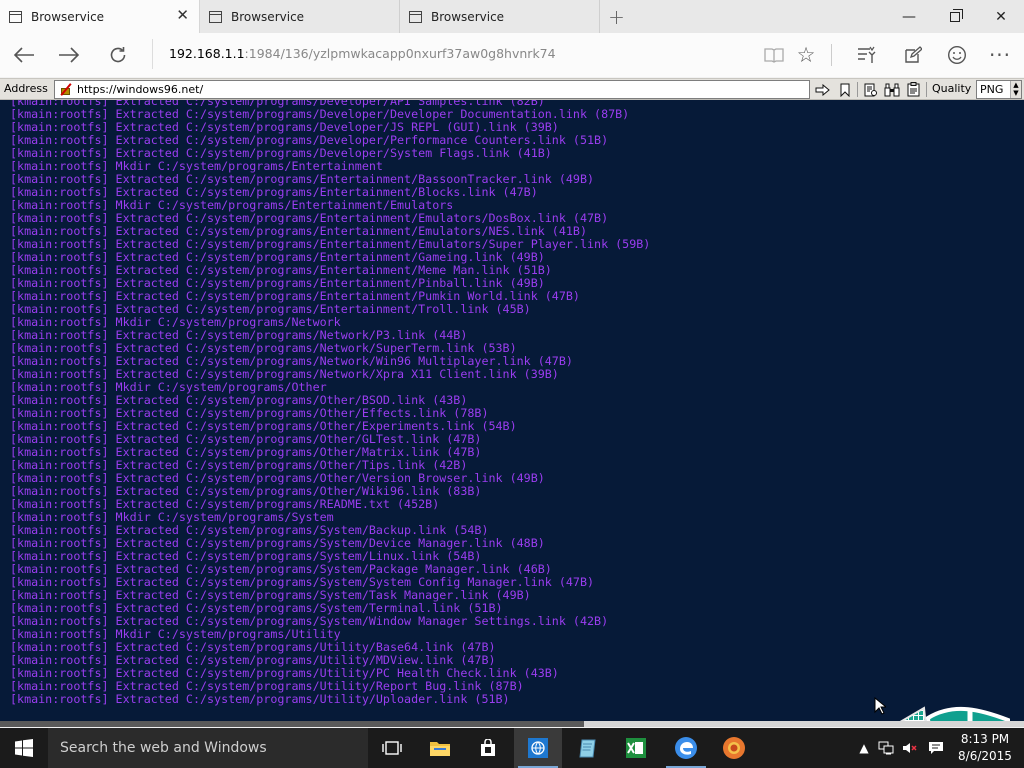  What do you see at coordinates (292, 724) in the screenshot?
I see `horizontal-scroll-thumb` at bounding box center [292, 724].